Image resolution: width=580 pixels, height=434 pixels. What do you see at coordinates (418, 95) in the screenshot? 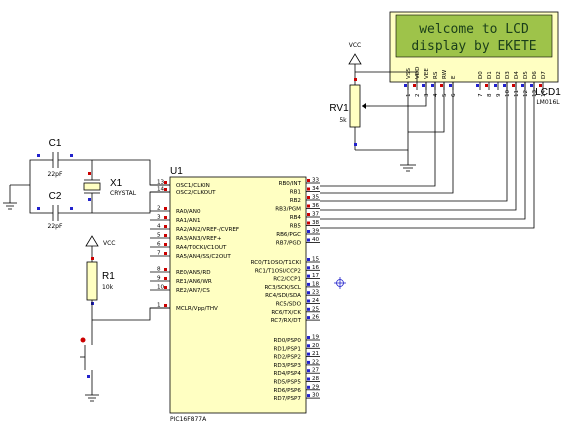
I see `lcd-pin-number: 2` at bounding box center [418, 95].